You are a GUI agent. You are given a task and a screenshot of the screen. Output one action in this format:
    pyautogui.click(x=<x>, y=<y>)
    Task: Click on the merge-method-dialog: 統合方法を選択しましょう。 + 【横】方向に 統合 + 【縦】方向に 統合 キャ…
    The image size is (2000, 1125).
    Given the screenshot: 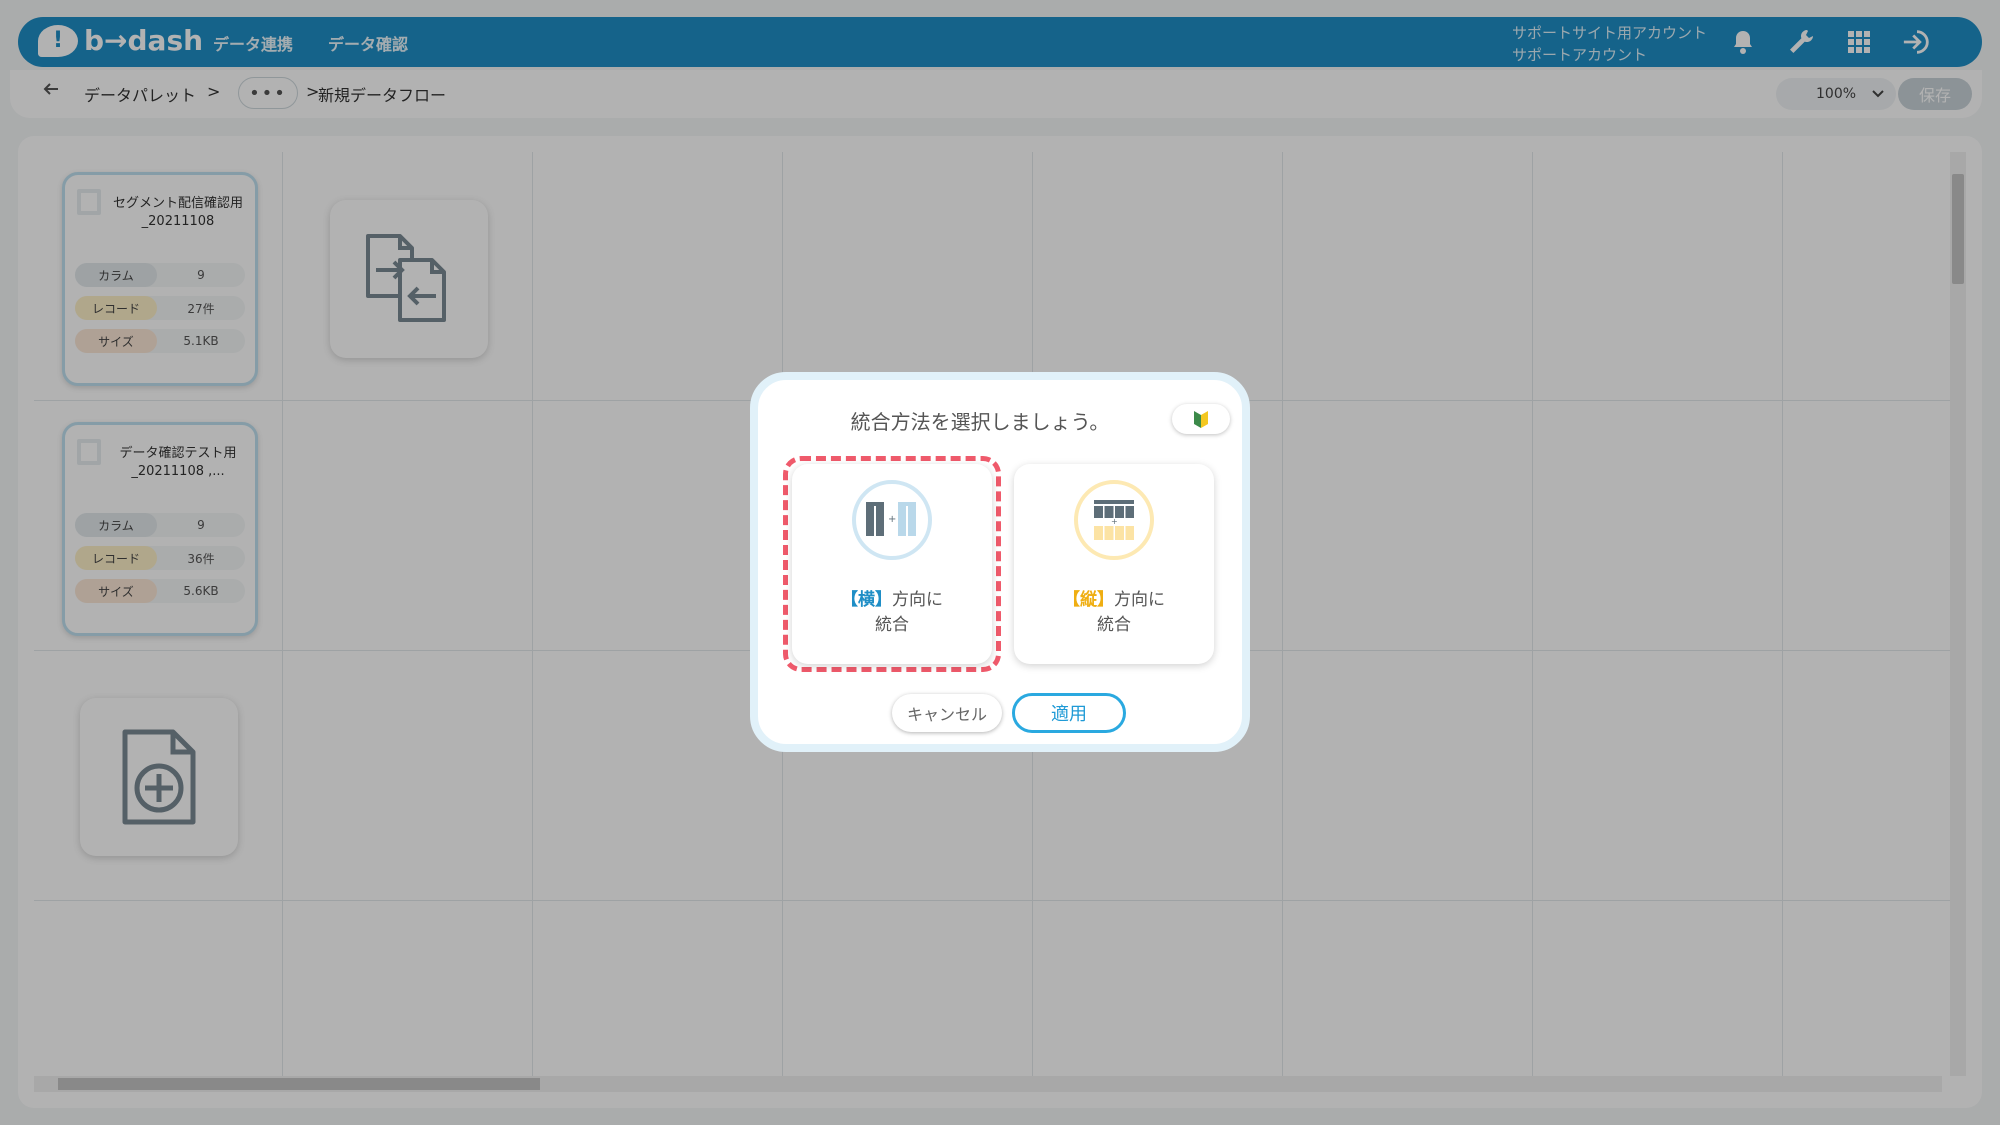 What is the action you would take?
    pyautogui.click(x=1000, y=562)
    